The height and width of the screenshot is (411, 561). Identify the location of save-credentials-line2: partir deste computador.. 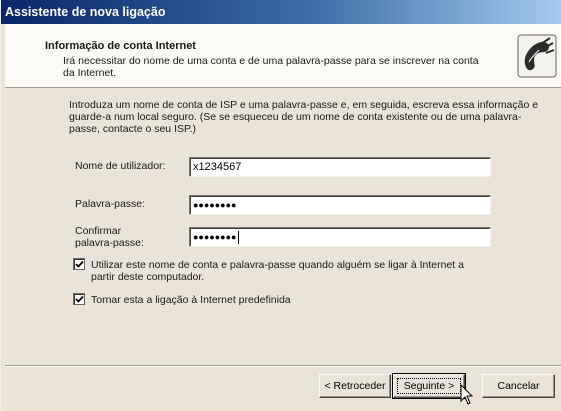
(148, 277).